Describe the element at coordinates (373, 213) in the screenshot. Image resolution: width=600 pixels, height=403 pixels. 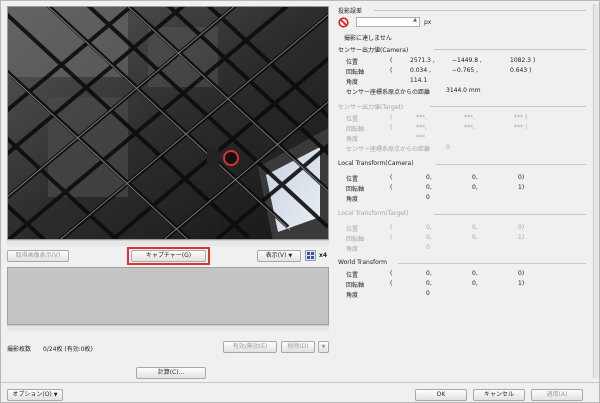
I see `local-target-title: Local Transform(Target)` at that location.